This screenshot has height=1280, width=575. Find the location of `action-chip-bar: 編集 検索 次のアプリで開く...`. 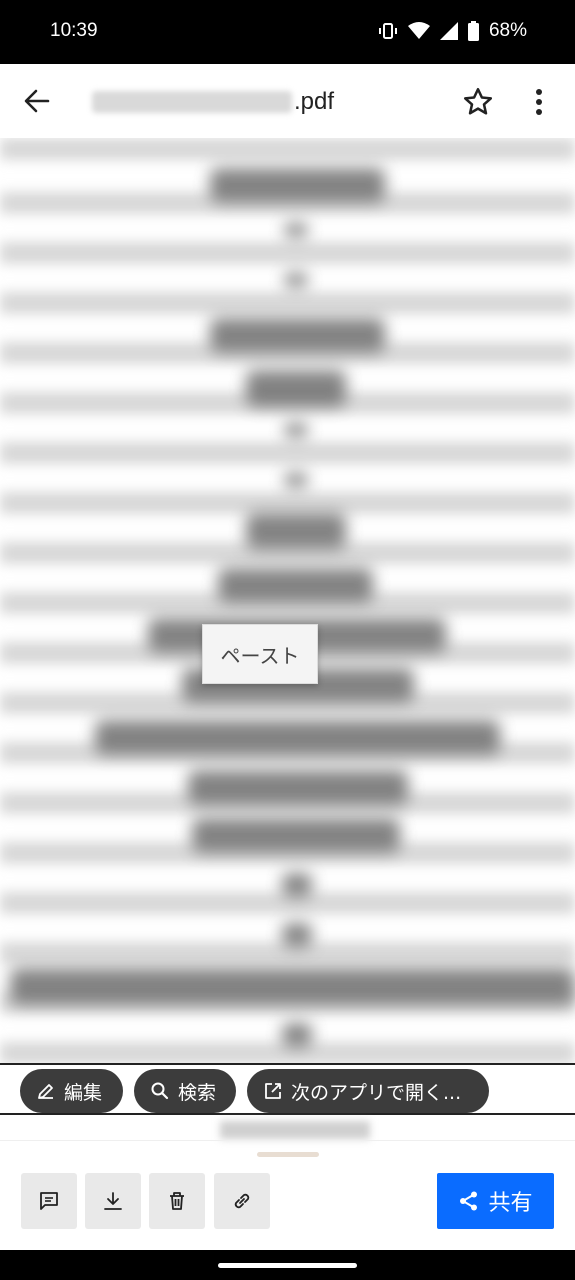

action-chip-bar: 編集 検索 次のアプリで開く... is located at coordinates (287, 1089).